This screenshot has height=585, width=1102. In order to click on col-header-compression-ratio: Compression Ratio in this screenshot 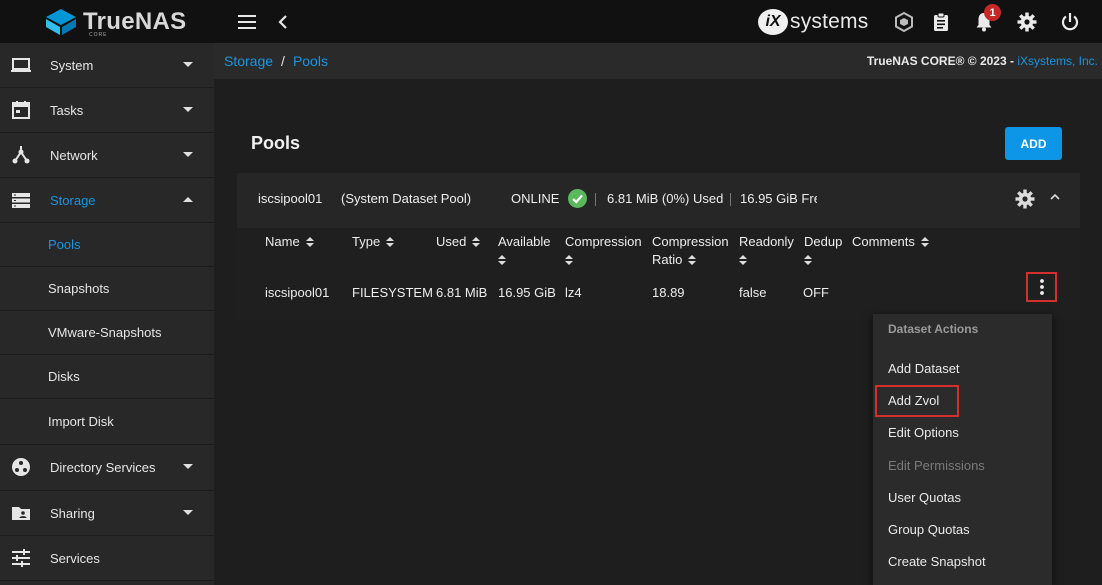, I will do `click(690, 251)`.